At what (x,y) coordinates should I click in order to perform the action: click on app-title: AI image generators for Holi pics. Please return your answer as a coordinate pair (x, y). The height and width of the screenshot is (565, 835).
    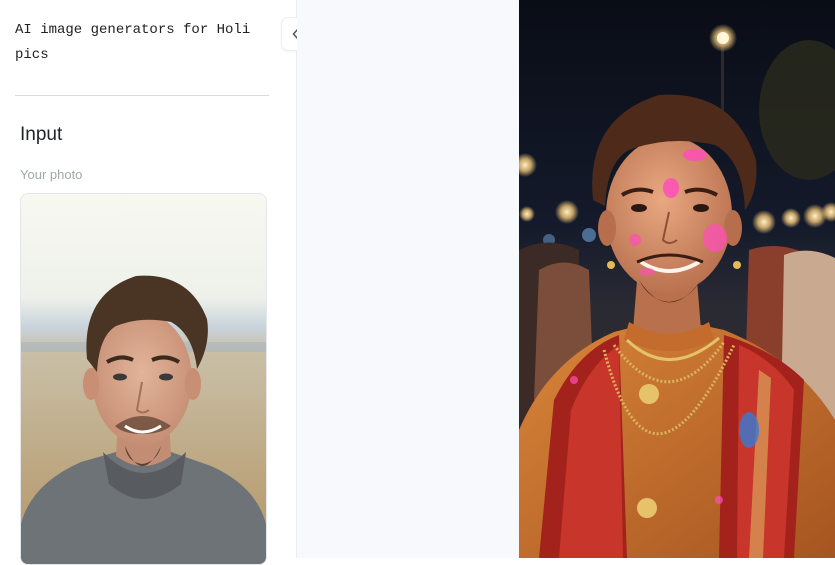
    Looking at the image, I should click on (133, 42).